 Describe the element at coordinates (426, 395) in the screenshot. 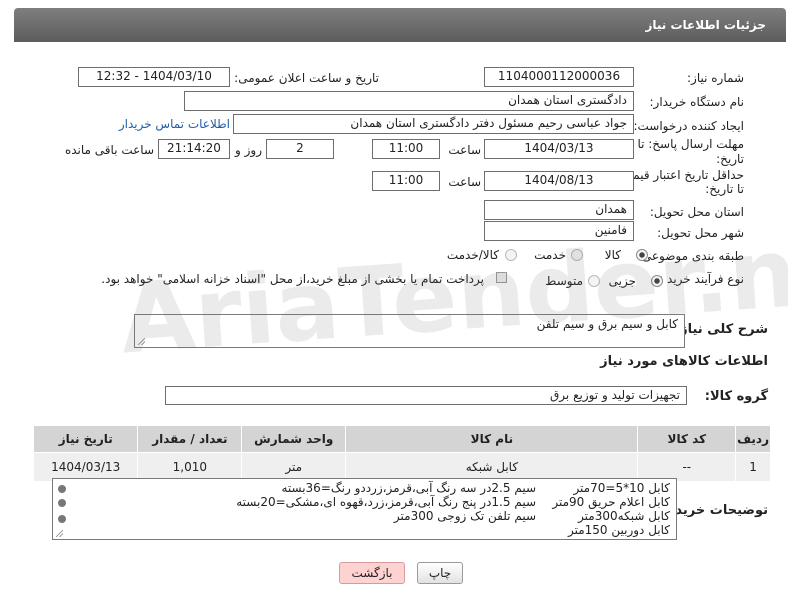

I see `goods-group-field: تجهیزات تولید و توزیع برق` at that location.